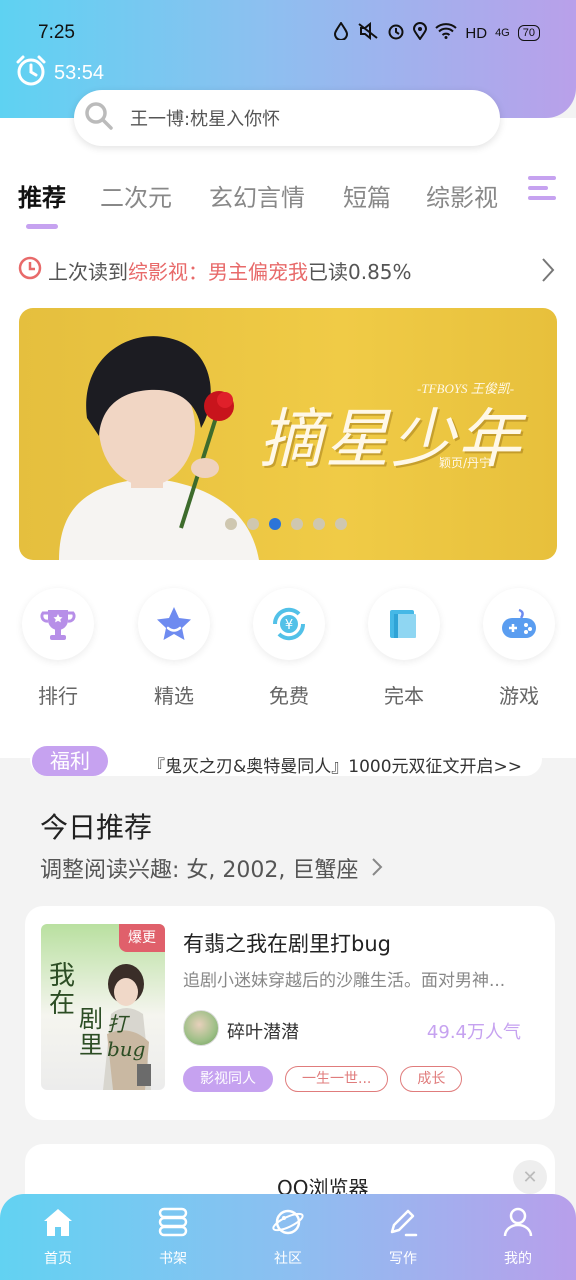  What do you see at coordinates (88, 271) in the screenshot?
I see `last-read-prefix: 上次读到` at bounding box center [88, 271].